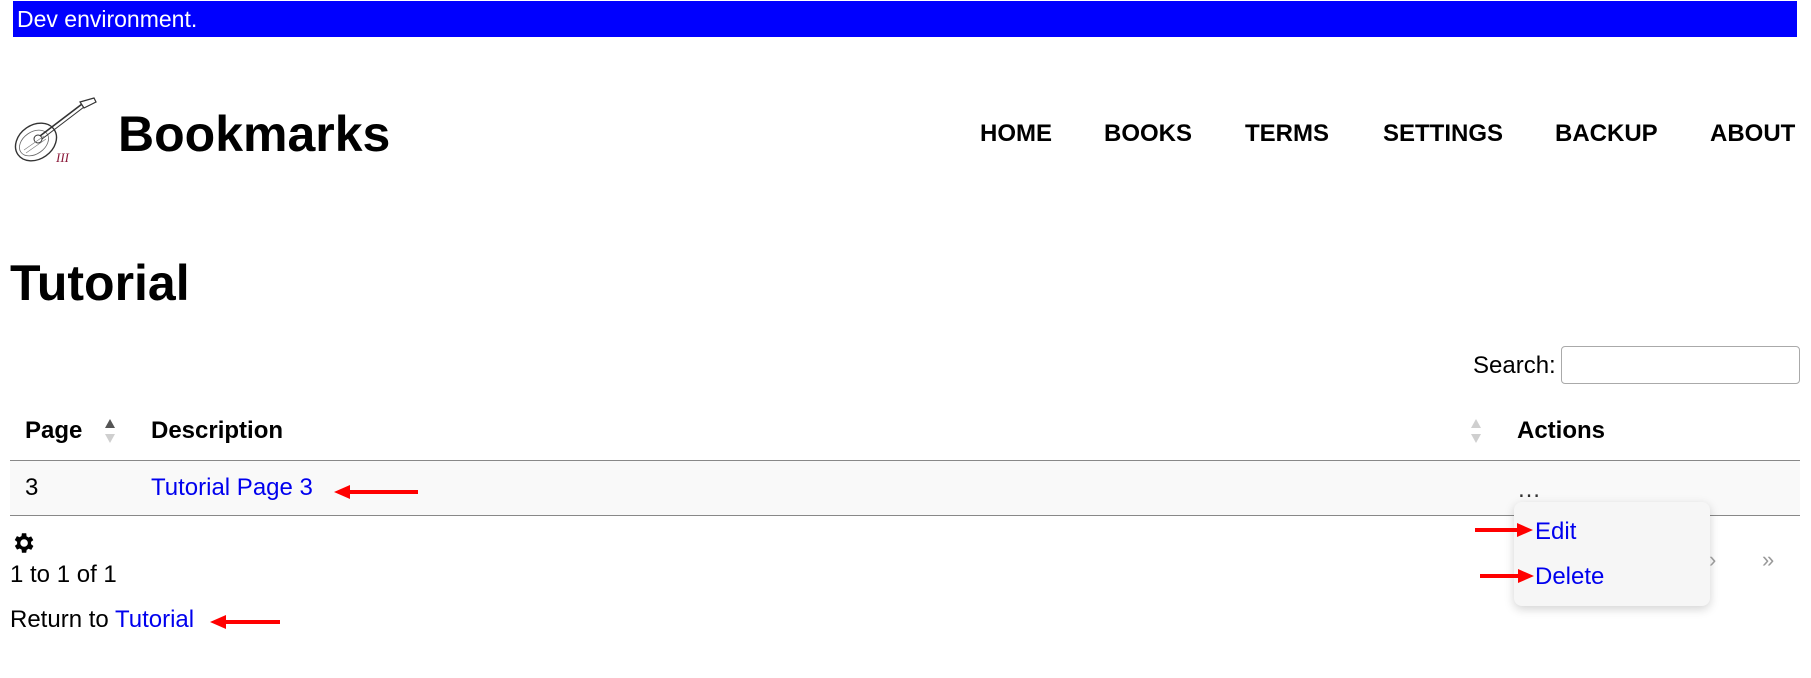 This screenshot has width=1811, height=678. I want to click on delete-menu-item: Delete, so click(1569, 577).